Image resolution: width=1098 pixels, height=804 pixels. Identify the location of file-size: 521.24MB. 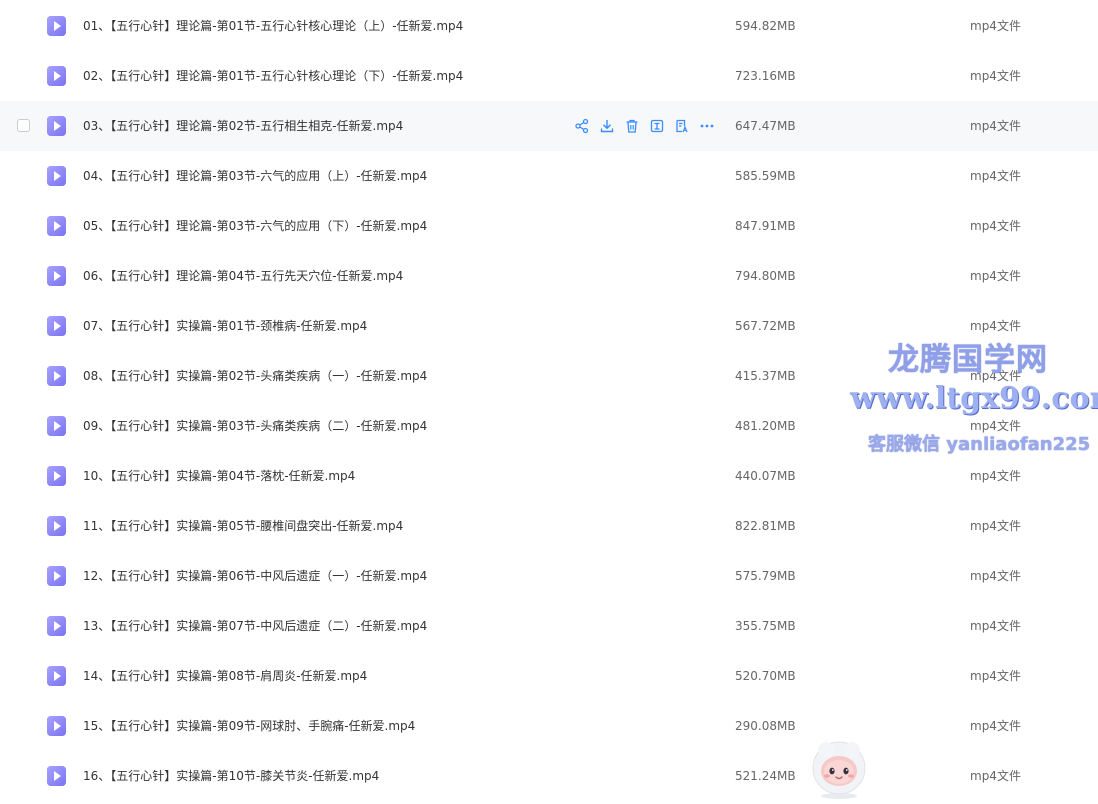
(765, 776).